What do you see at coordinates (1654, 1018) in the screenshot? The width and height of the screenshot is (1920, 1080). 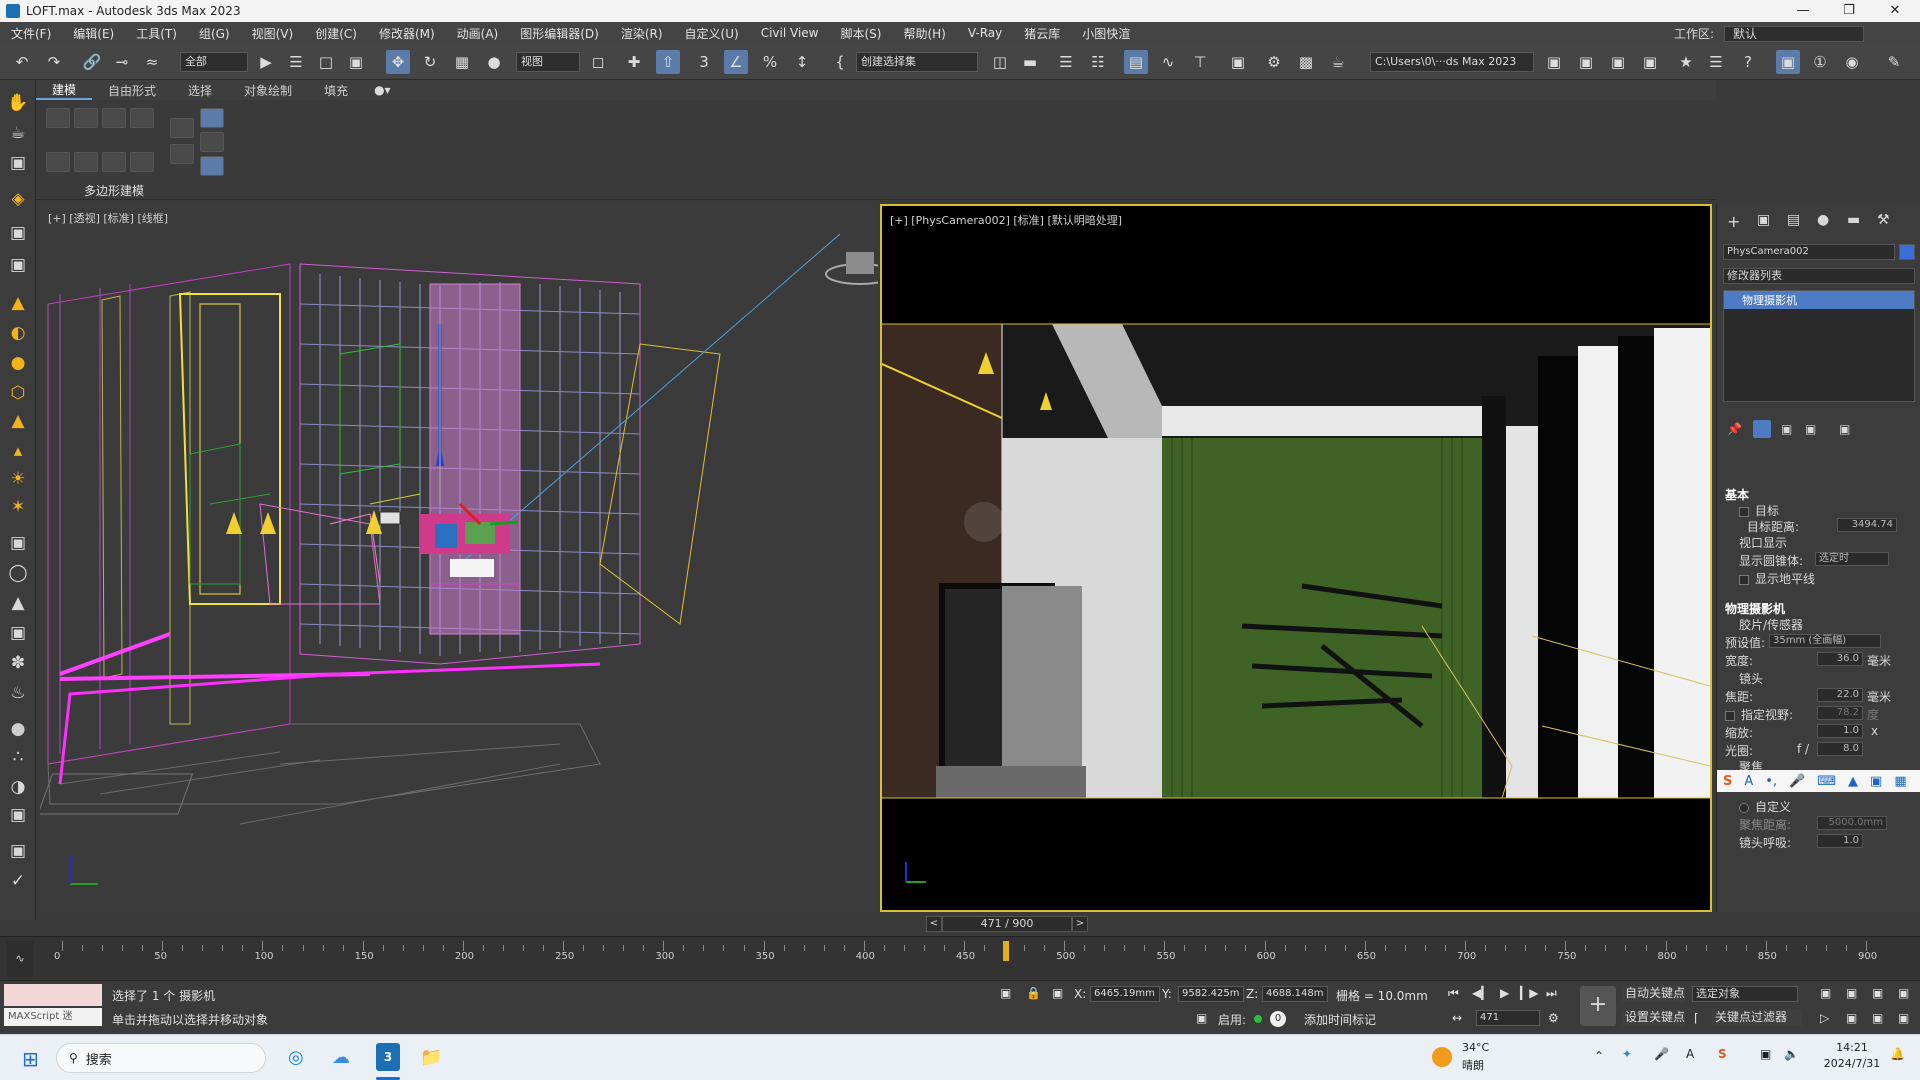 I see `set-key-button: 设置关键点` at bounding box center [1654, 1018].